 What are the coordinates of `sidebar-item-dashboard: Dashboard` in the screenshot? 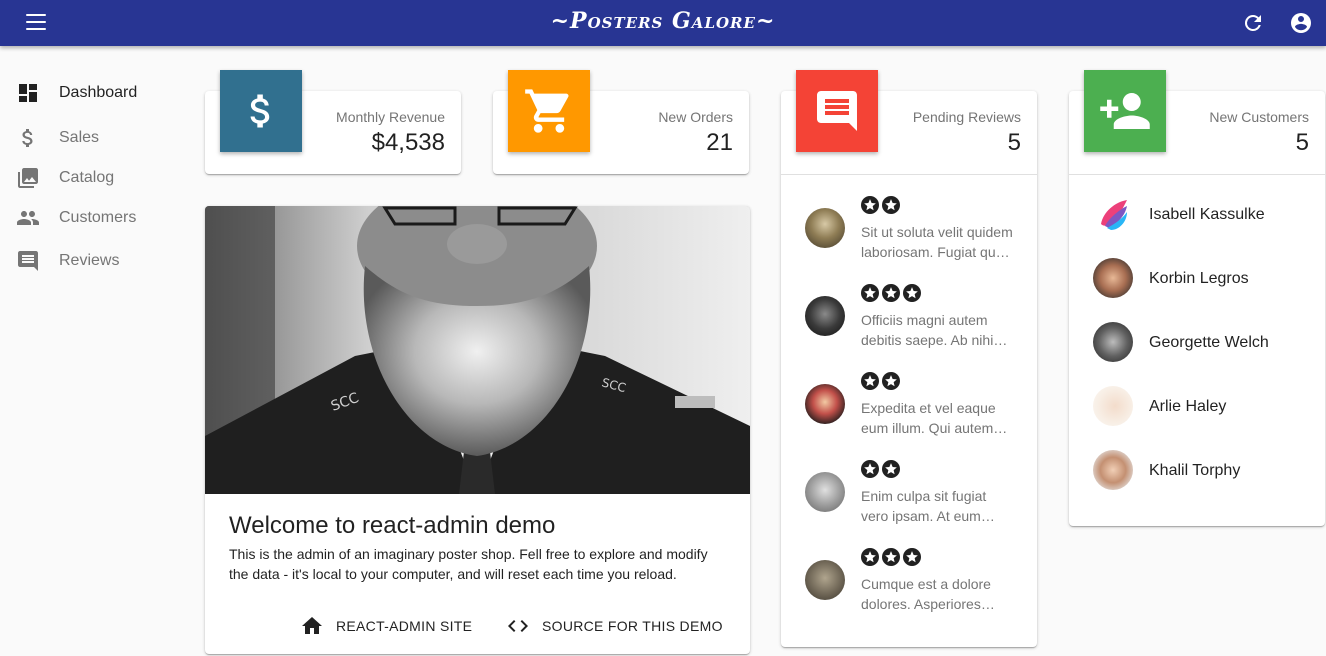 It's located at (95, 93).